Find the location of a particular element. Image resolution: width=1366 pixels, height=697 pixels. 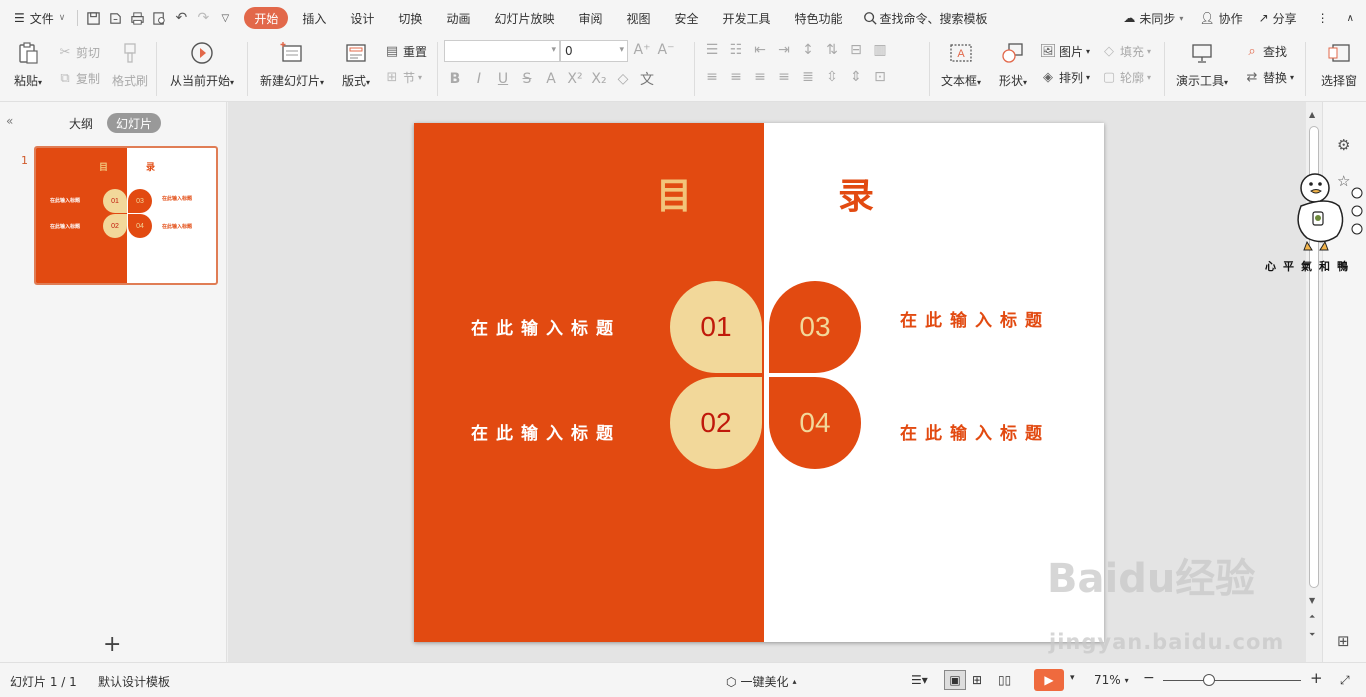

normal-view-icon: ▣ is located at coordinates (955, 680).